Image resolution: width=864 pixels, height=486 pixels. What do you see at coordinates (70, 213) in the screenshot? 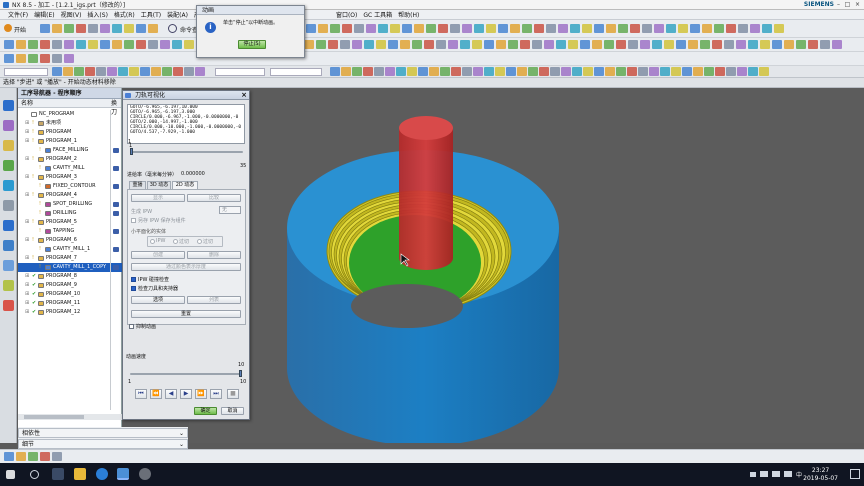
I see `navigator-row: ! DRILLING` at bounding box center [70, 213].